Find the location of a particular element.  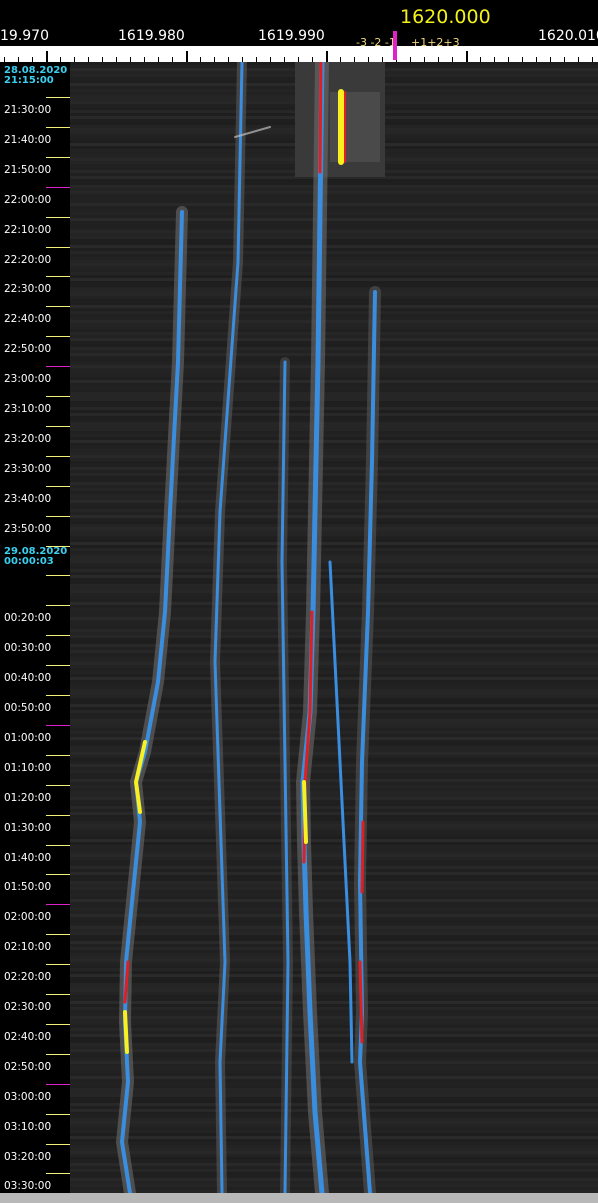

frequency-scale is located at coordinates (299, 54).